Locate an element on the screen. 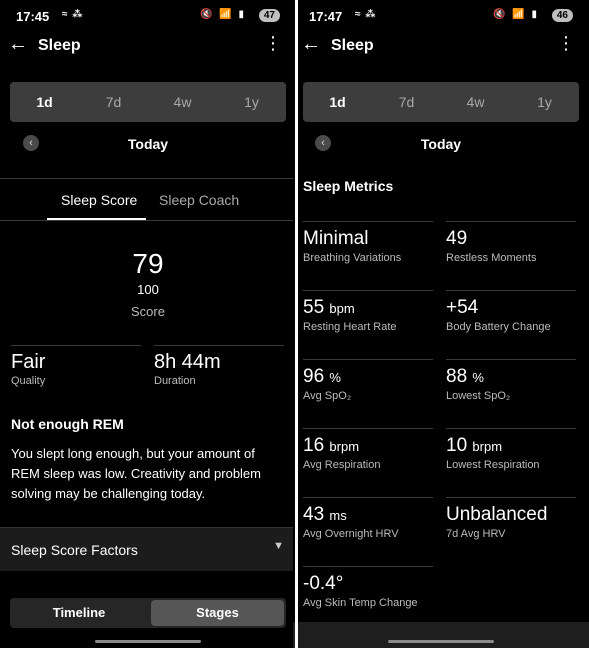 The width and height of the screenshot is (589, 648). status-bar: 17:45 ≈ ⁂ 🔇 📶 ▮ 47 is located at coordinates (148, 15).